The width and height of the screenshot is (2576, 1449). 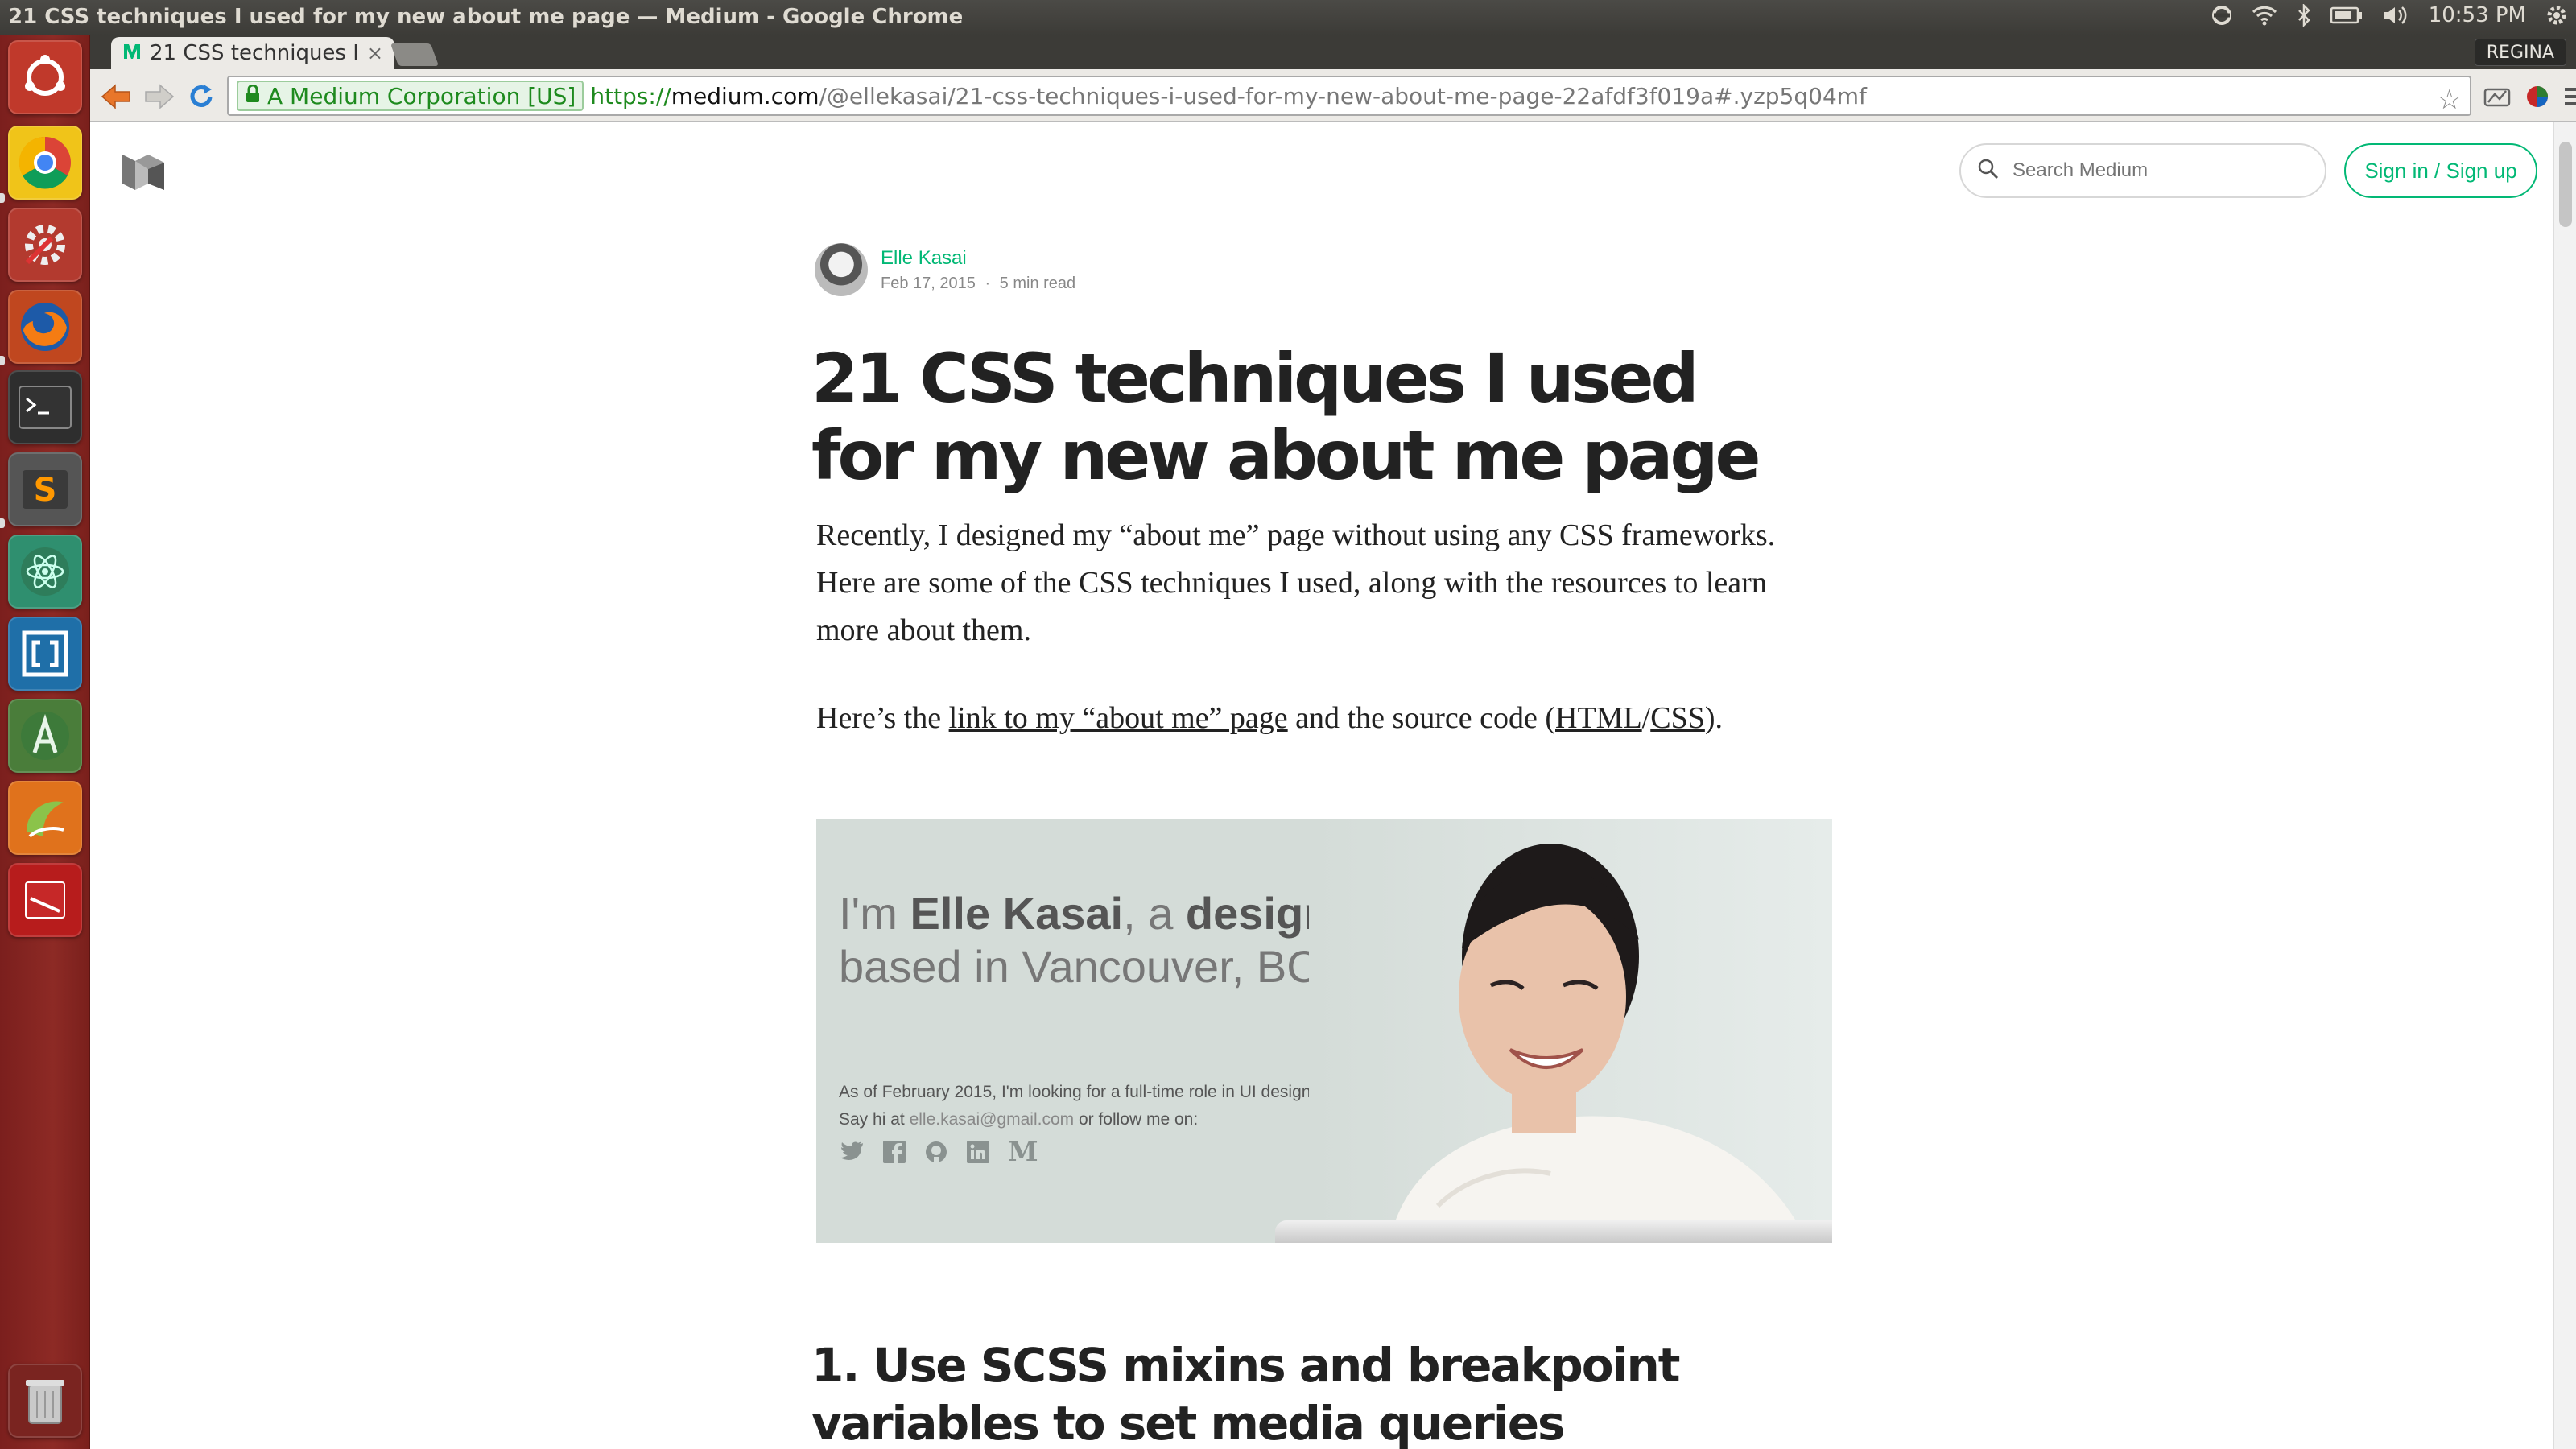 I want to click on hero-email: elle.kasai@gmail.com, so click(x=992, y=1119).